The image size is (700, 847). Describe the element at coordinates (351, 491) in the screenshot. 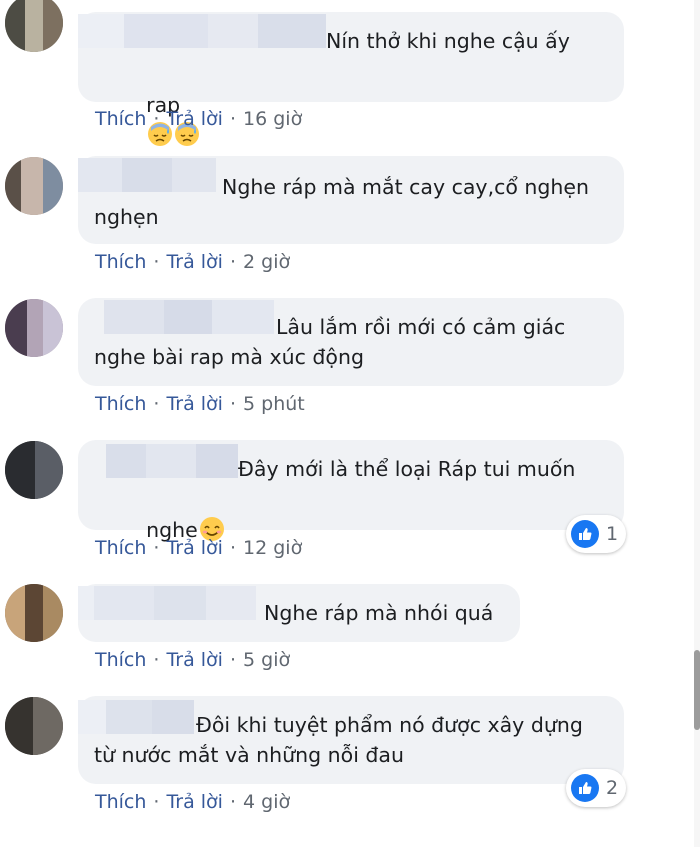

I see `comment-bubble: Đây mới là thể loại Ráp tui muốn nghe` at that location.